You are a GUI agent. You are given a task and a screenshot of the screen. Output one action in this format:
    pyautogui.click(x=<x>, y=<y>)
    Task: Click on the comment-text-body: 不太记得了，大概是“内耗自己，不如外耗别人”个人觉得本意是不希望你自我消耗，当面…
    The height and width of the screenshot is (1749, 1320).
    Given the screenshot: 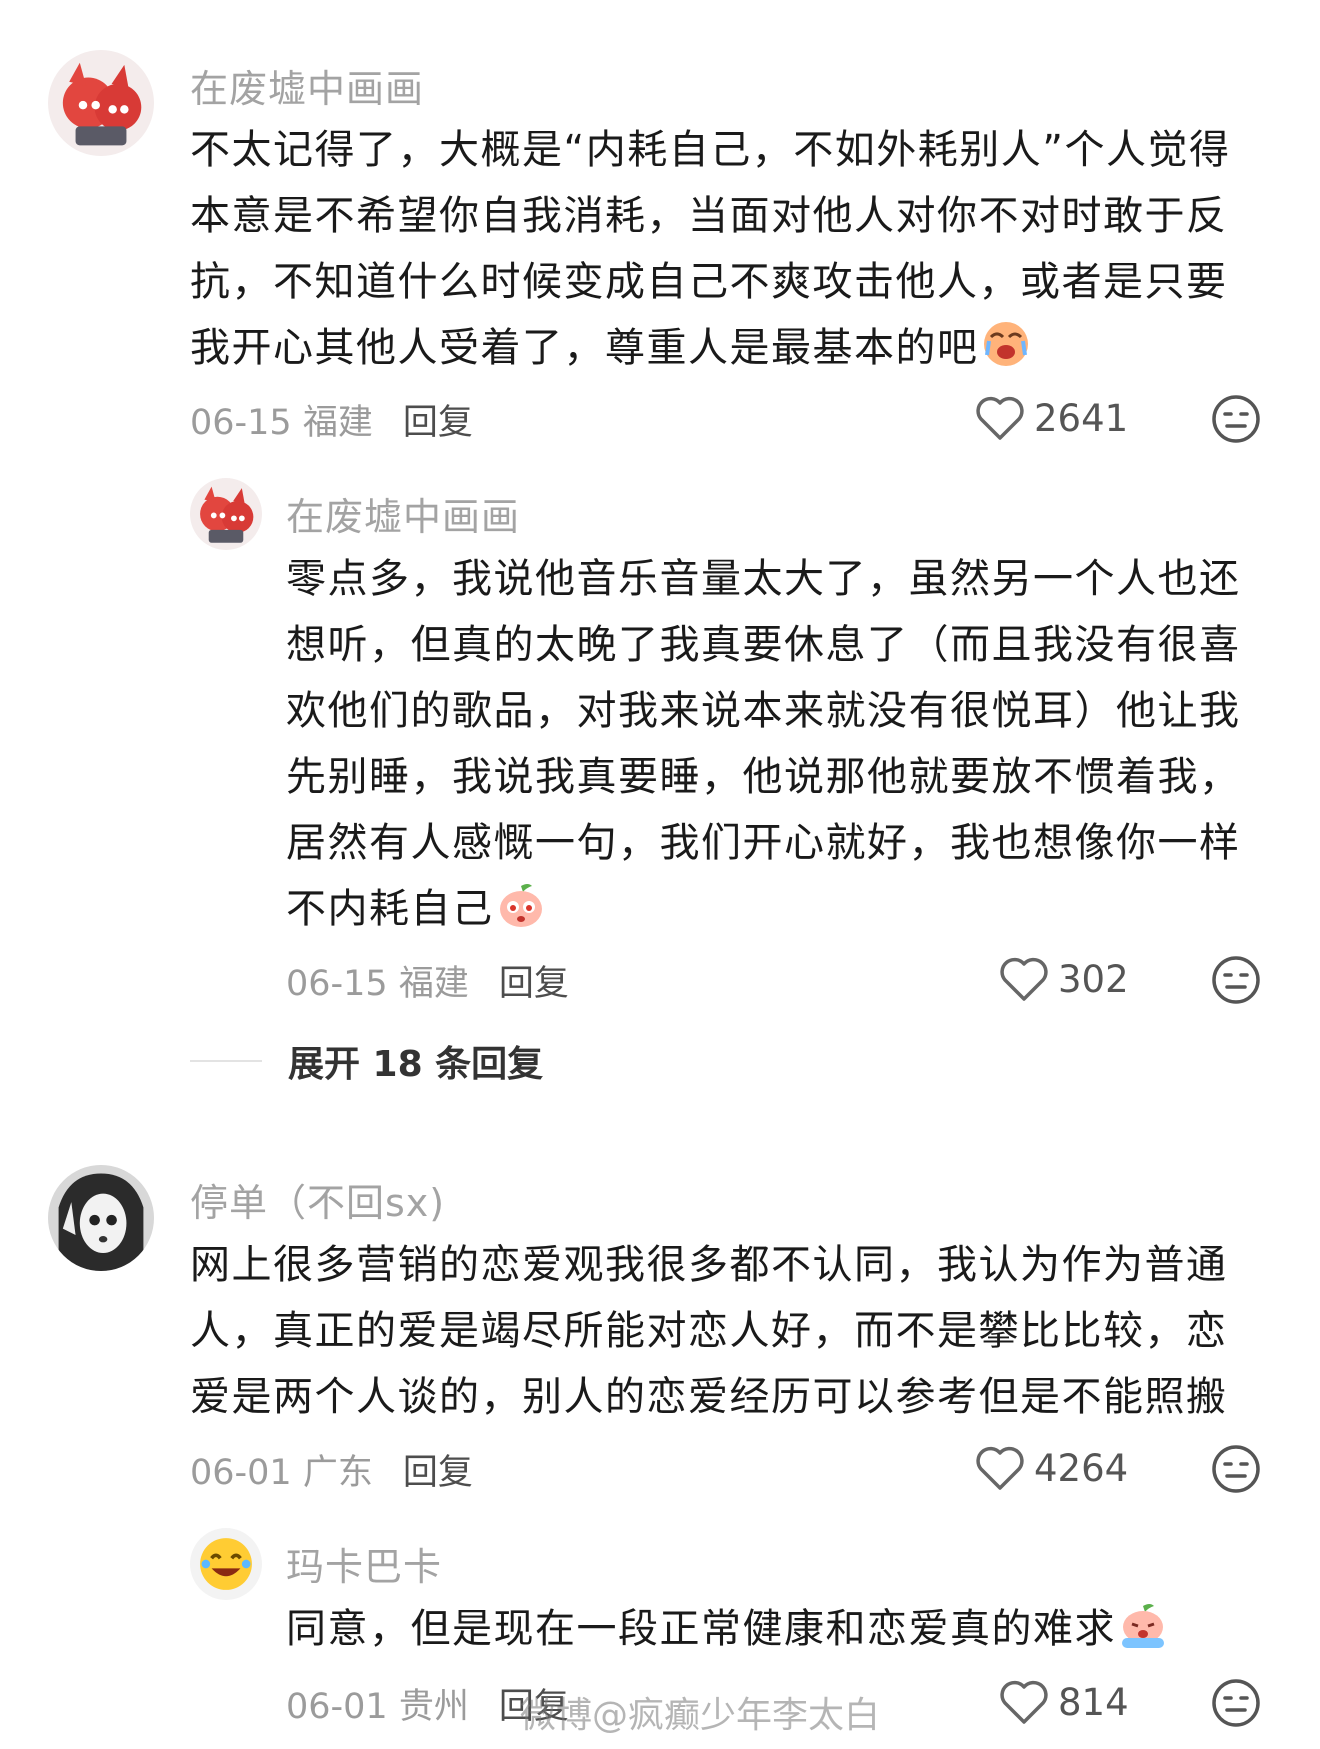 What is the action you would take?
    pyautogui.click(x=710, y=249)
    